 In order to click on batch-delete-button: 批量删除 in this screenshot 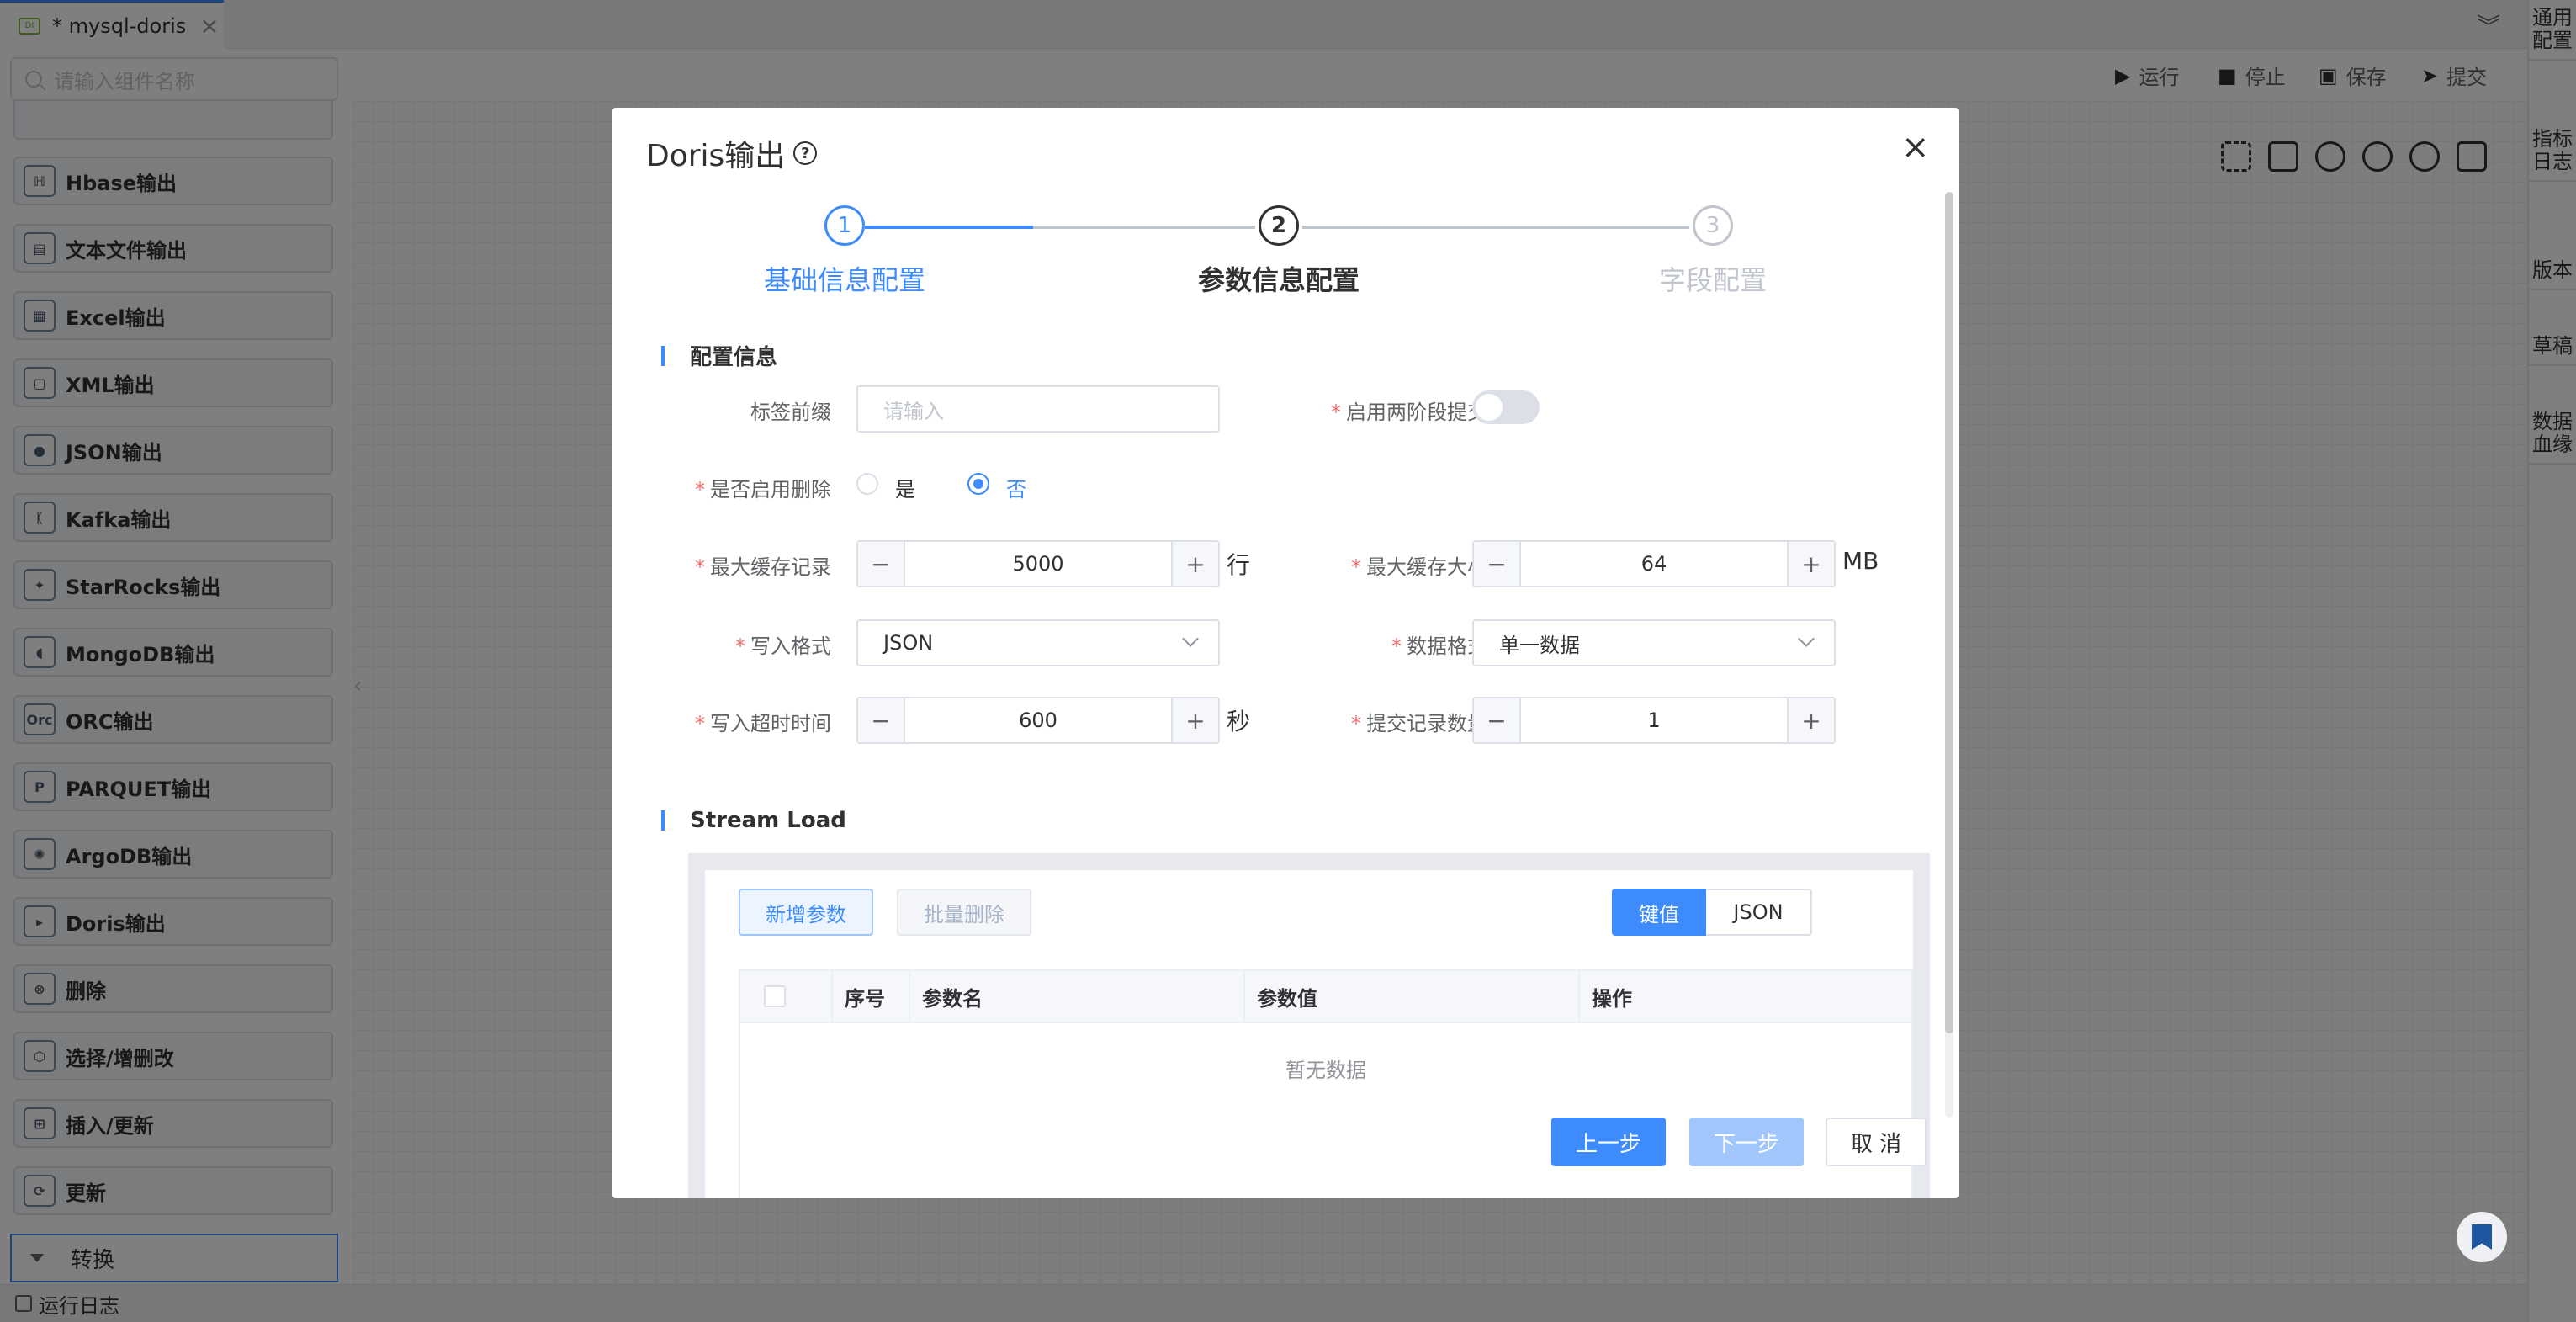, I will do `click(964, 913)`.